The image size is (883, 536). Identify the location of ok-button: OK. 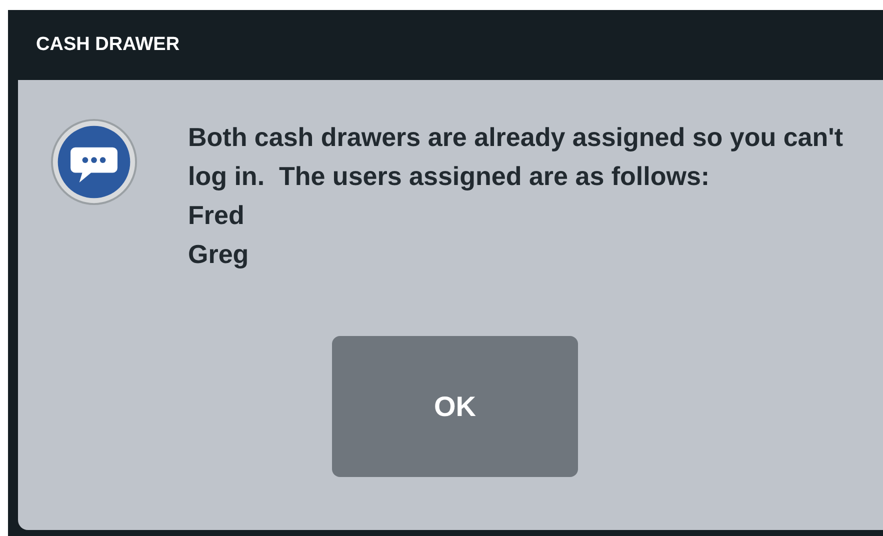
(455, 406).